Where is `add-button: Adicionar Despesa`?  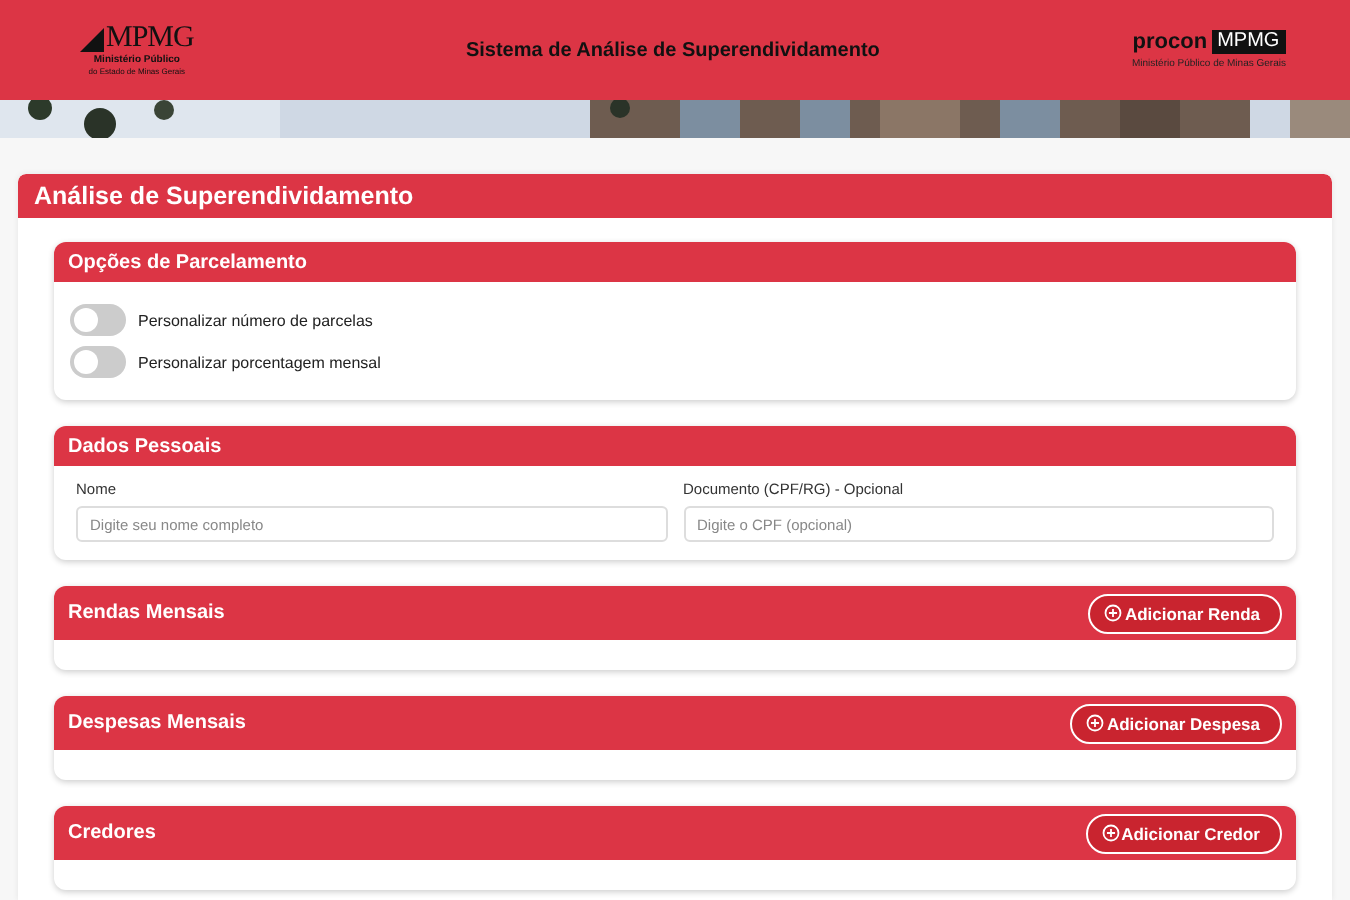
add-button: Adicionar Despesa is located at coordinates (1176, 723).